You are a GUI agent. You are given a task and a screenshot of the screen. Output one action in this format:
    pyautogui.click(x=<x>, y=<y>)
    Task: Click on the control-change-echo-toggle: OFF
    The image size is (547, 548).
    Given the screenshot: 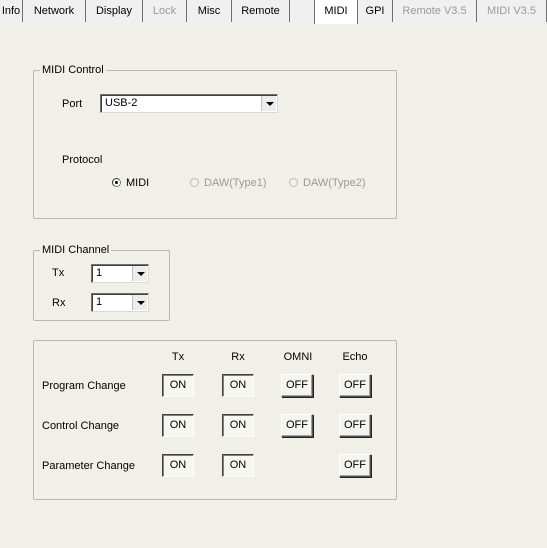 What is the action you would take?
    pyautogui.click(x=355, y=425)
    